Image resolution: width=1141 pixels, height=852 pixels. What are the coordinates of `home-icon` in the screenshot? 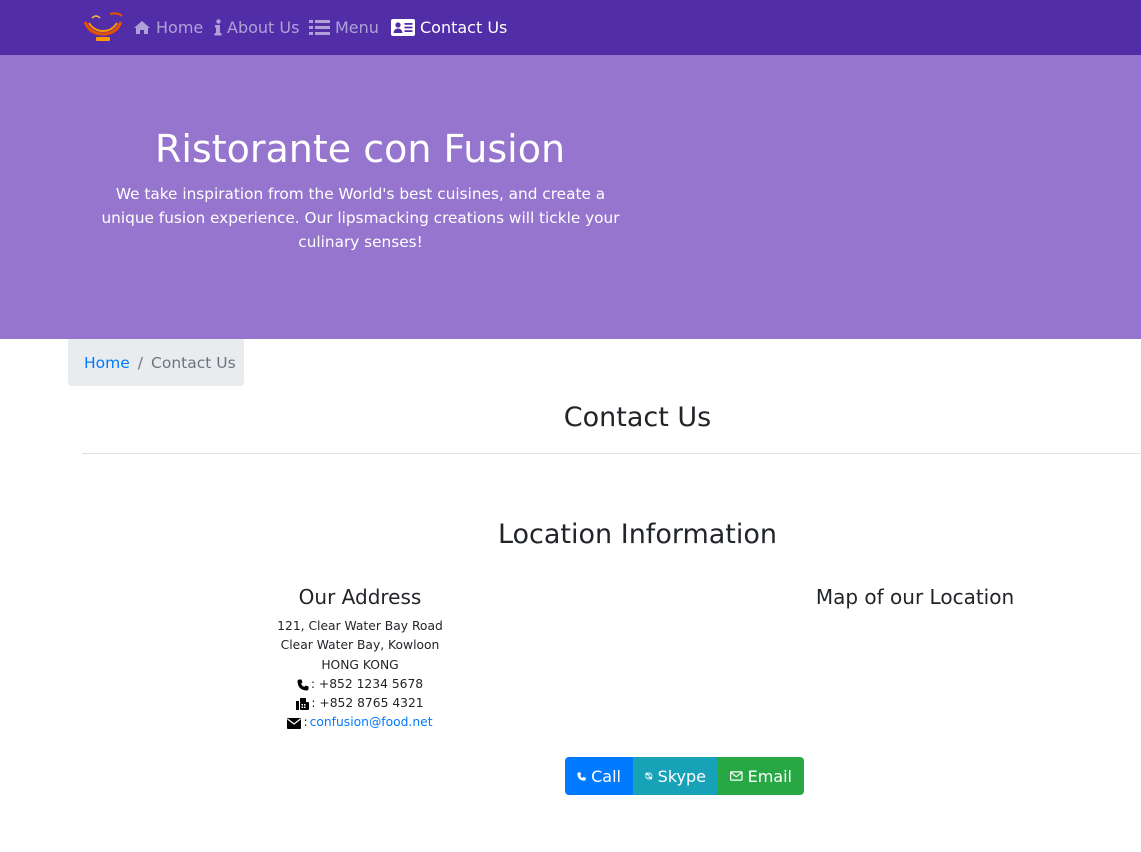 It's located at (142, 27).